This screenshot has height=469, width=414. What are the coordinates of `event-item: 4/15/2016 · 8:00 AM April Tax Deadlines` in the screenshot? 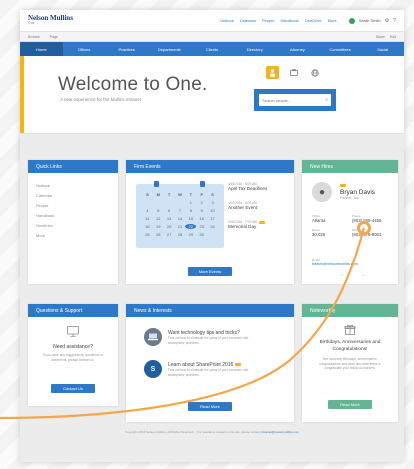 It's located at (261, 186).